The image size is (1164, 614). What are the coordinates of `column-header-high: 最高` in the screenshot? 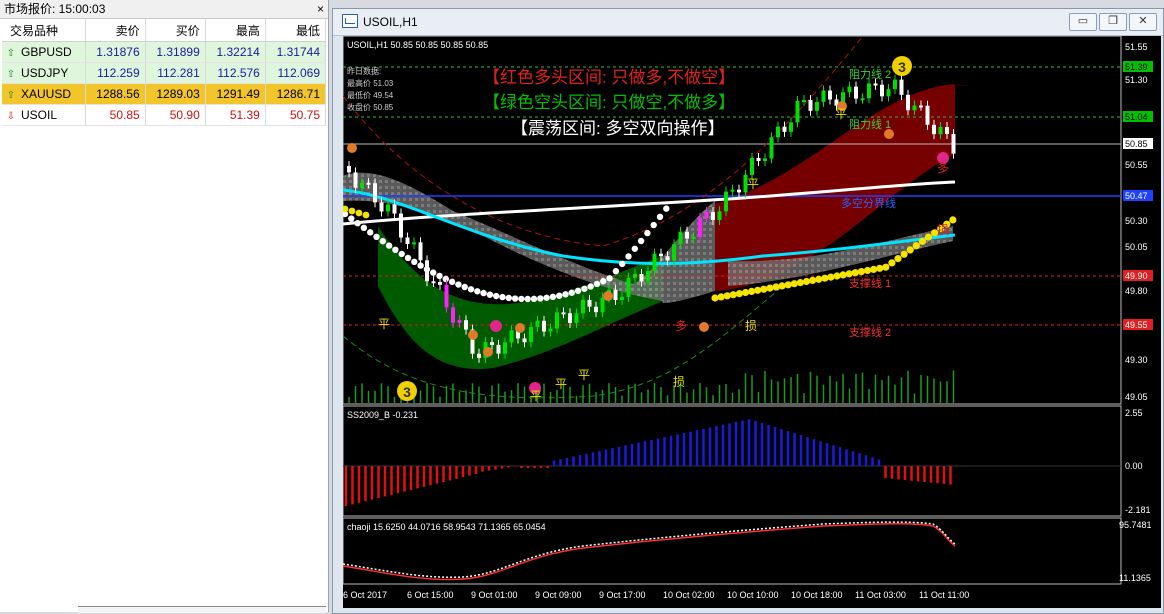 It's located at (235, 30).